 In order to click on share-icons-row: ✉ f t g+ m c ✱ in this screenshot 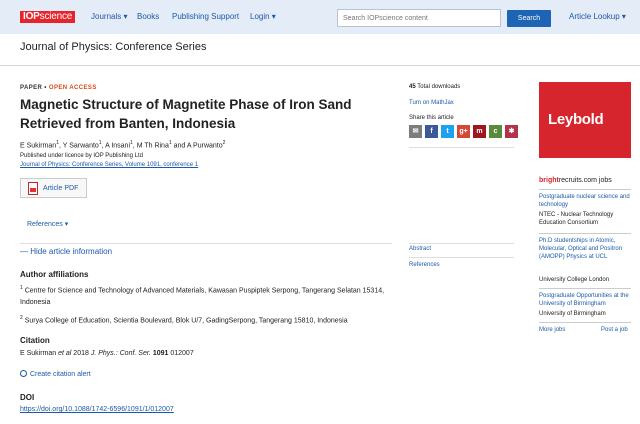, I will do `click(463, 132)`.